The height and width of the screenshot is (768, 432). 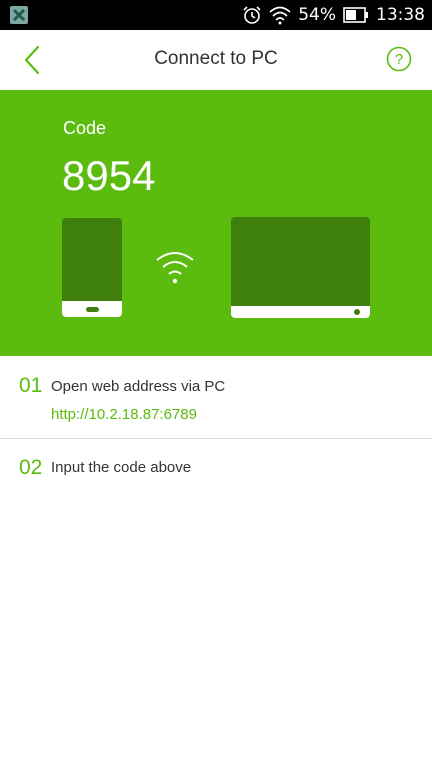 I want to click on step-text: Open web address via PC, so click(x=138, y=386).